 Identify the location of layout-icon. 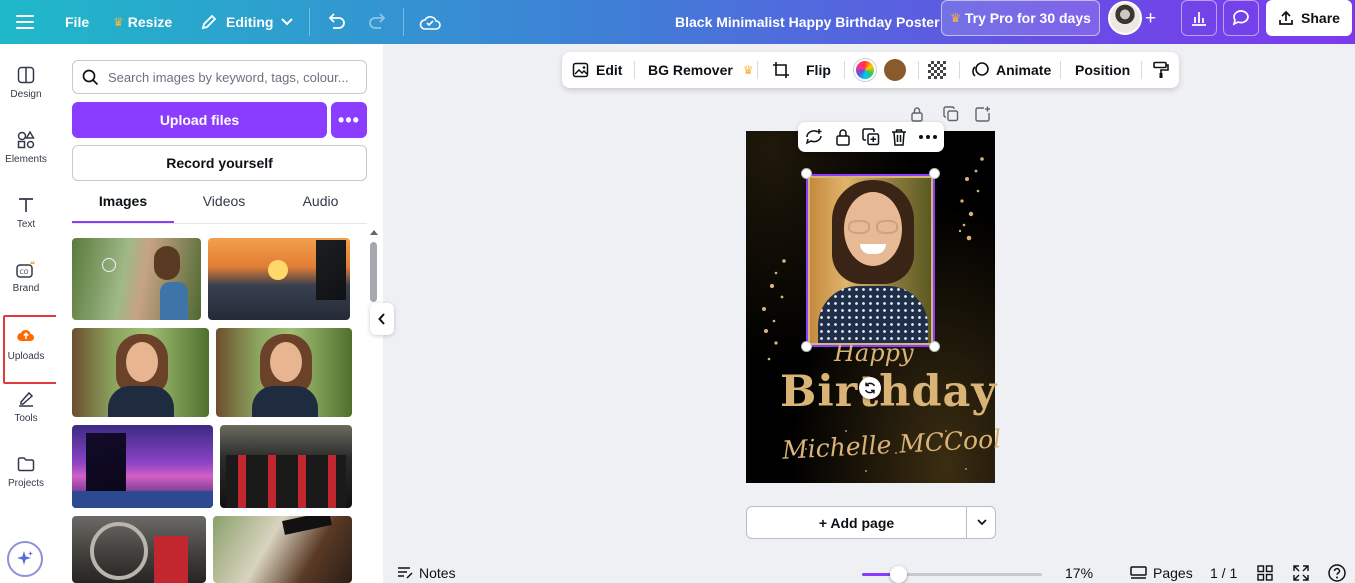
(26, 75).